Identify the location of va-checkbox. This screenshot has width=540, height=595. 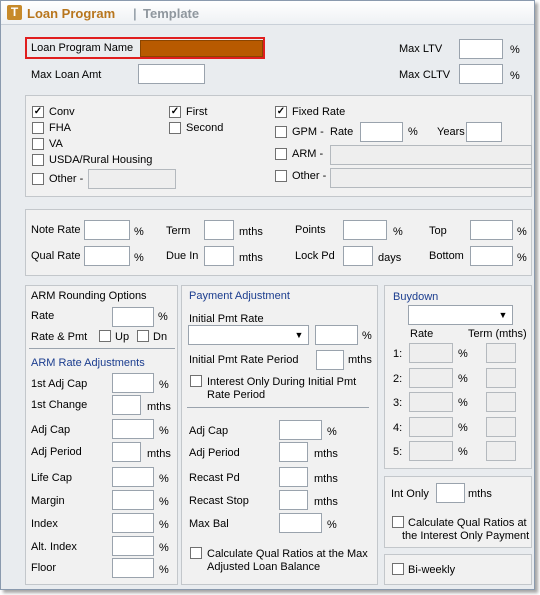
(38, 144).